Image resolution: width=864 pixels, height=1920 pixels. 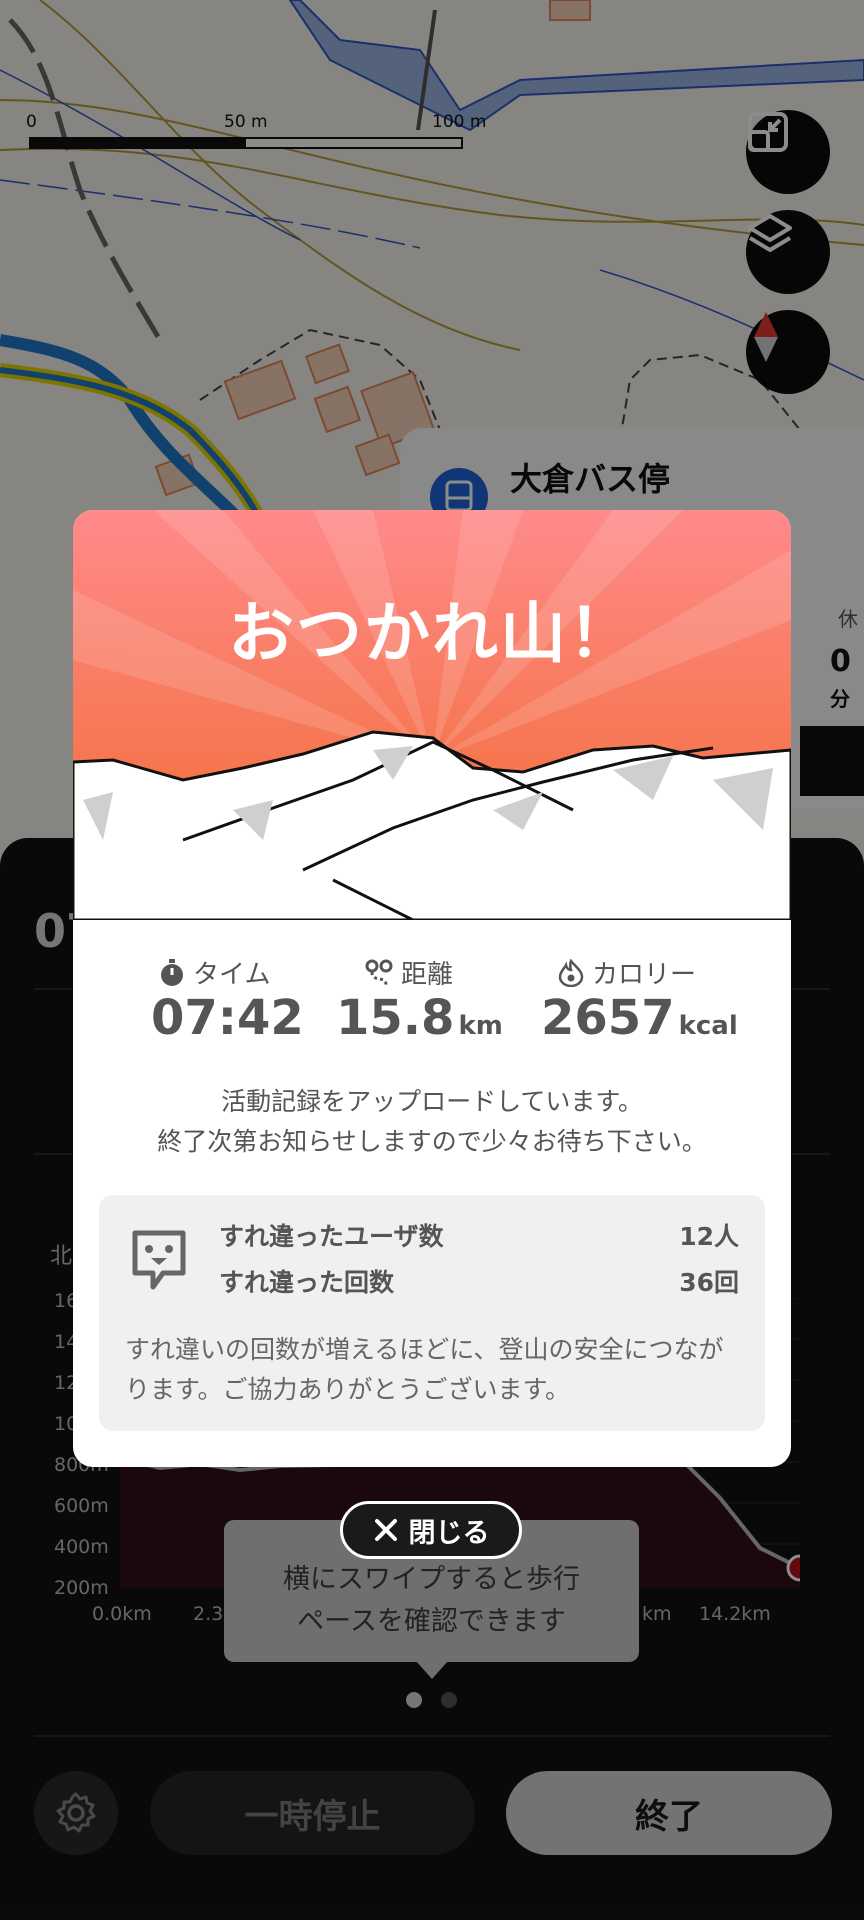 What do you see at coordinates (480, 1026) in the screenshot?
I see `stat-distance-unit: km` at bounding box center [480, 1026].